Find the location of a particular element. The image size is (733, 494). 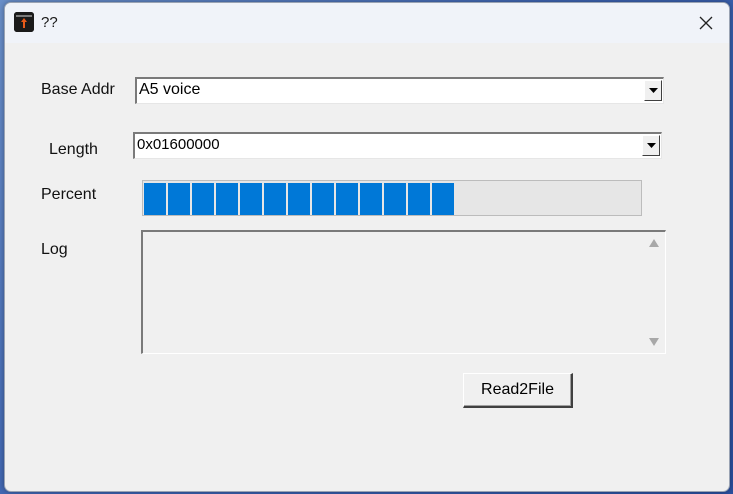

close-button is located at coordinates (706, 23).